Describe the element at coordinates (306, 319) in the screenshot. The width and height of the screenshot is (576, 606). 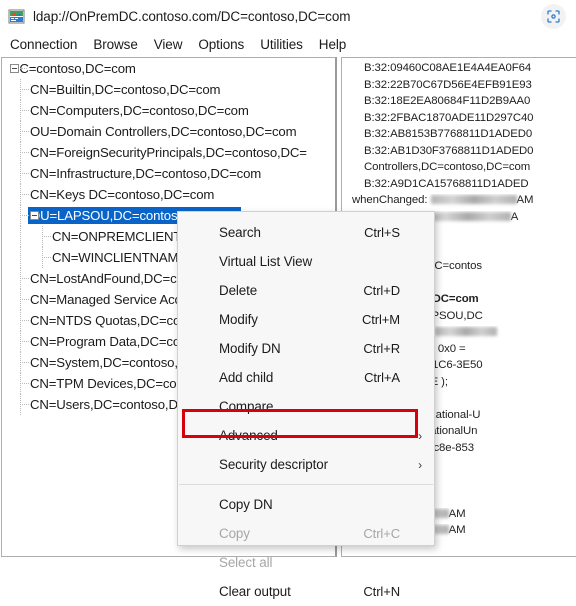
I see `context-menu-item-modify: Modify Ctrl+M` at that location.